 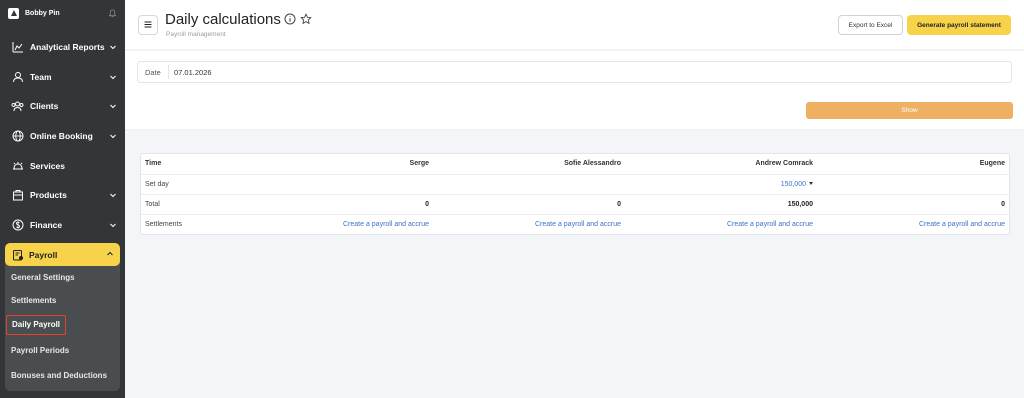 I want to click on bell-icon, so click(x=112, y=13).